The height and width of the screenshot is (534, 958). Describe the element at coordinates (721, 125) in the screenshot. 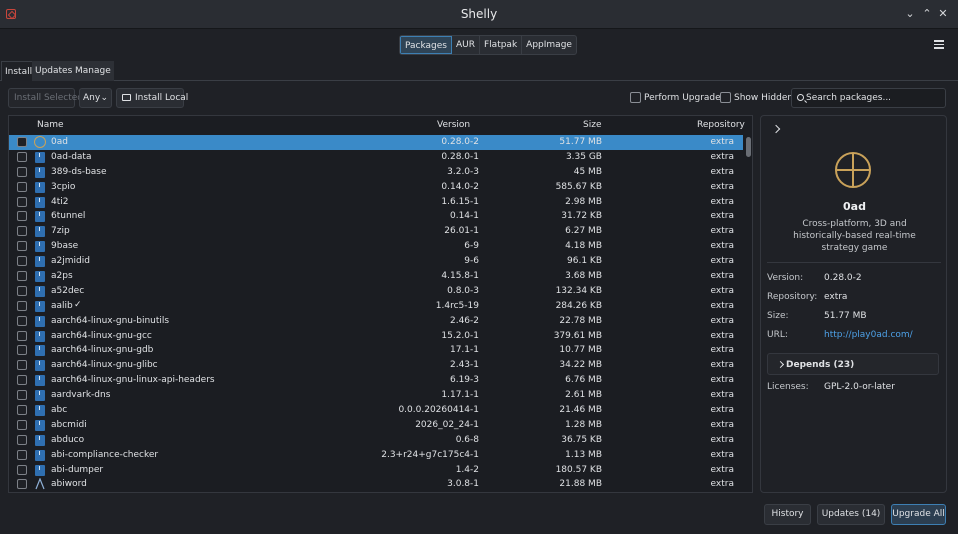

I see `column-repository: Repository` at that location.